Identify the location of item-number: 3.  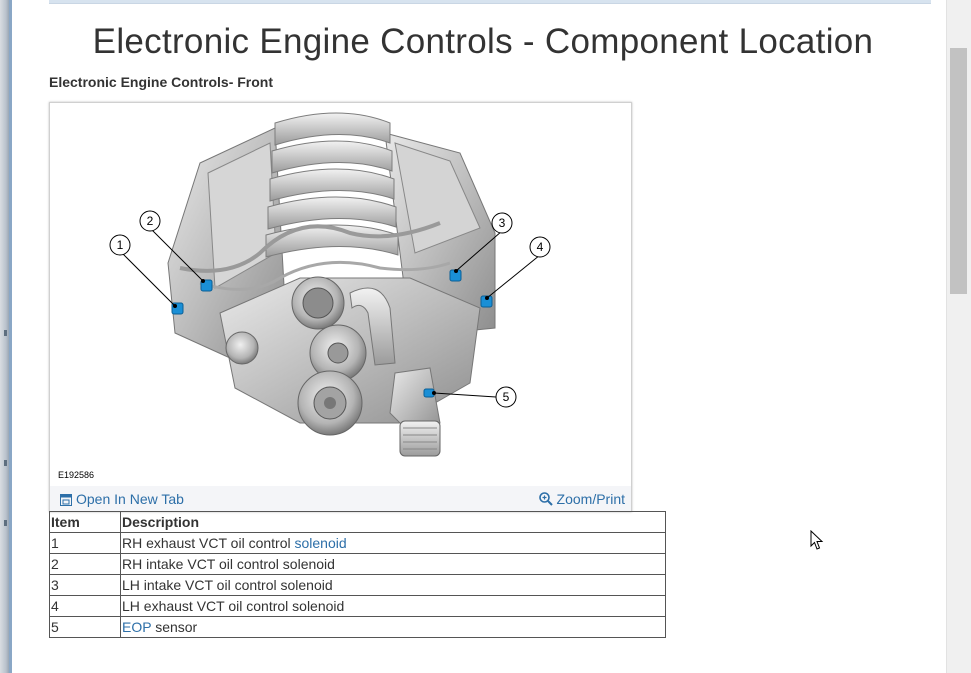
(85, 585).